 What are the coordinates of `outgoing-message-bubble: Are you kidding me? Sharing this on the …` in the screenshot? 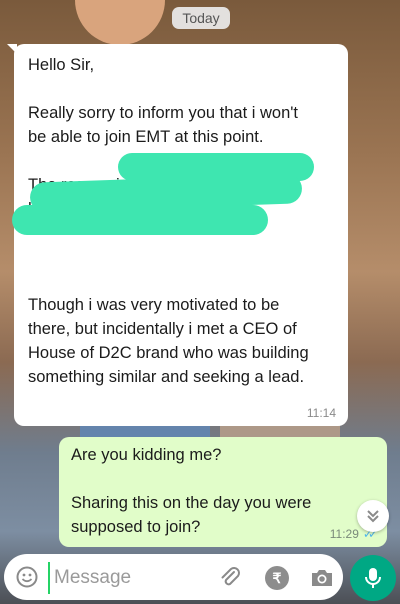 It's located at (223, 492).